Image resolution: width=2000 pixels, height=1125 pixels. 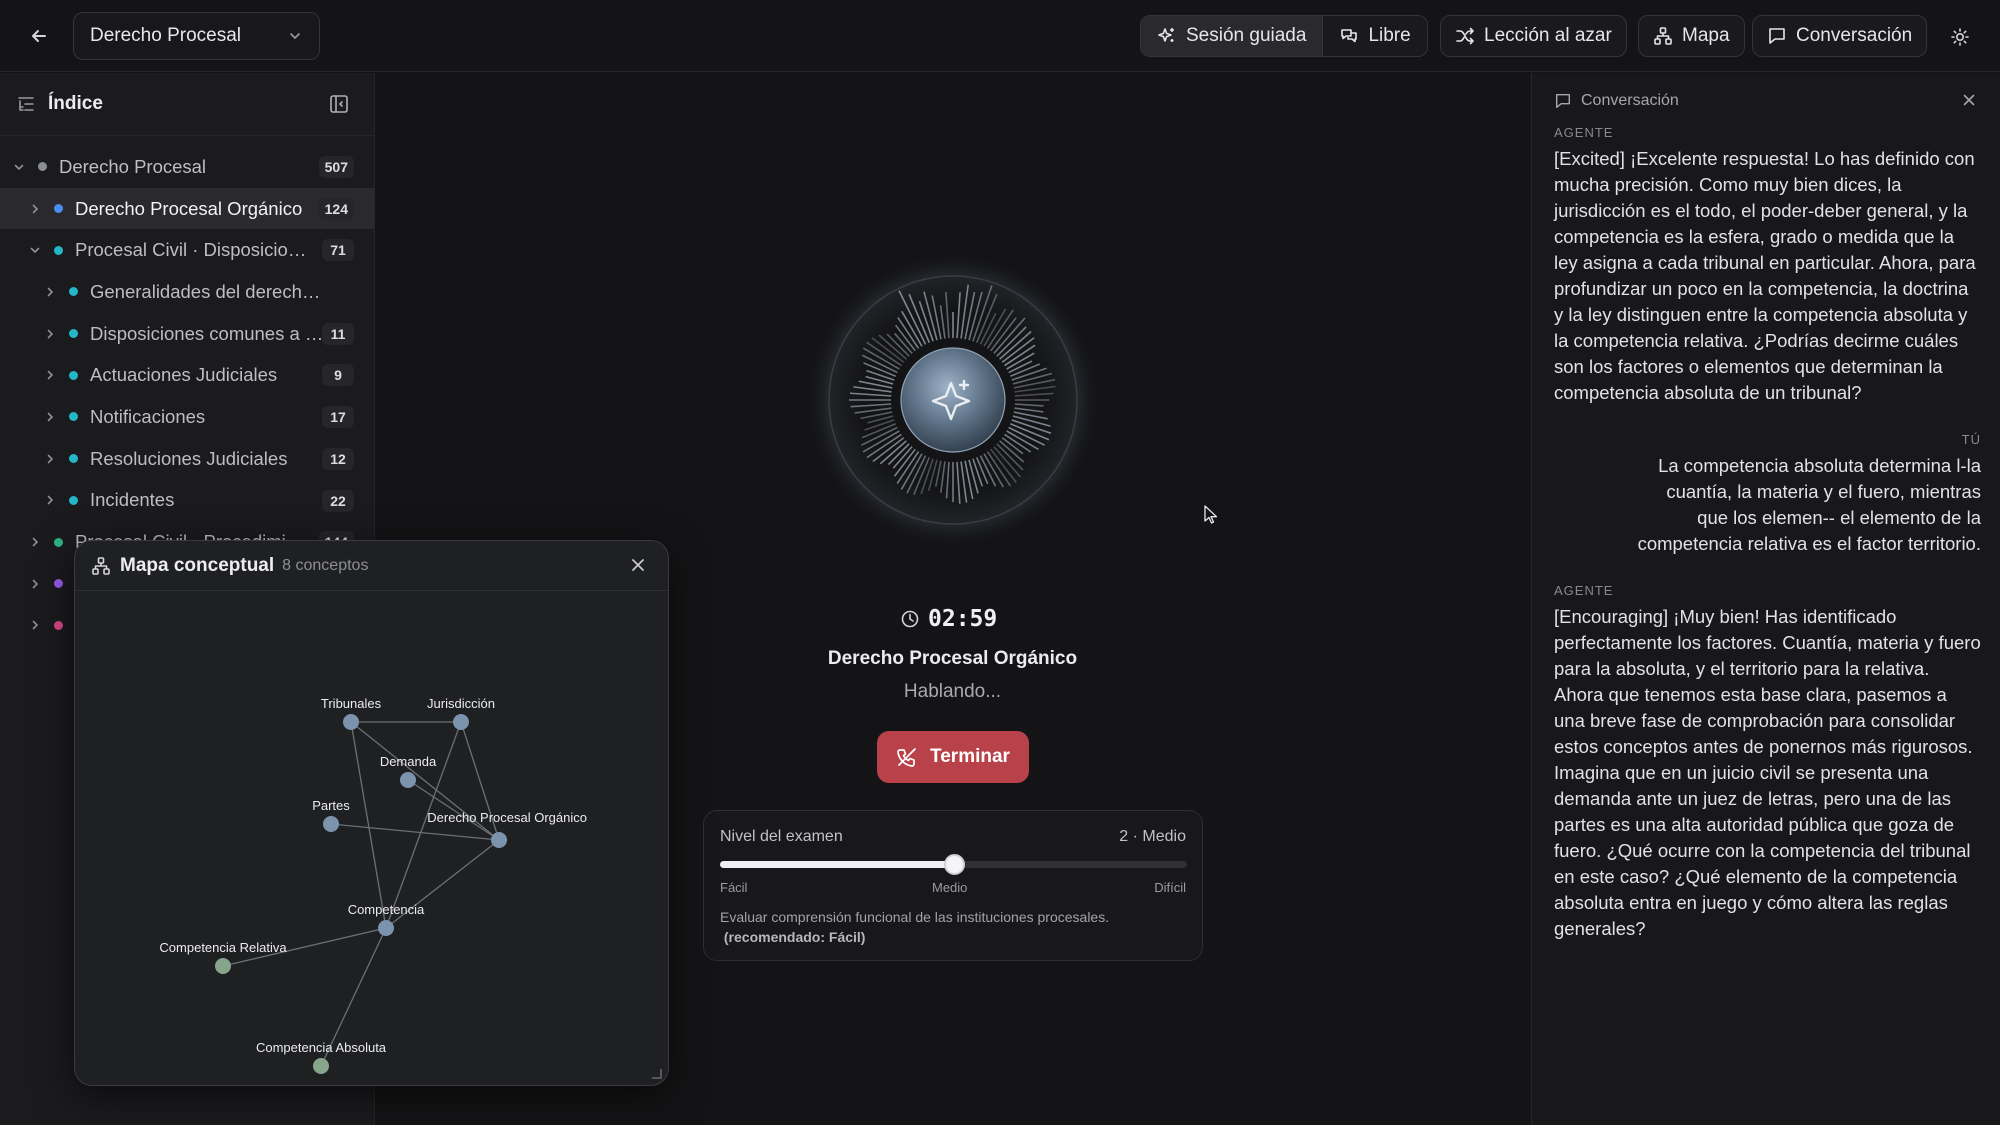 I want to click on exam-level-slider, so click(x=953, y=864).